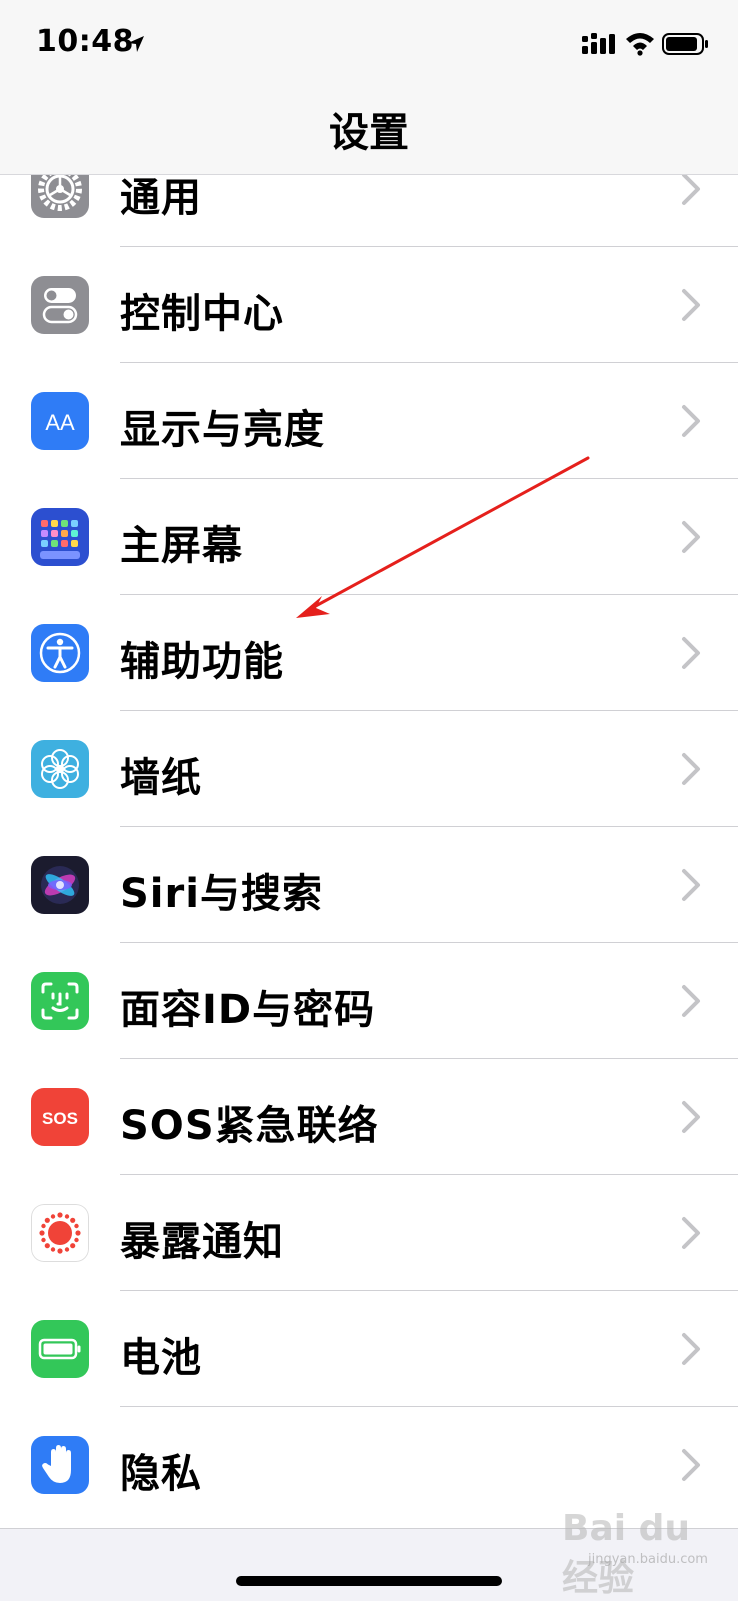 The image size is (738, 1601). I want to click on settings-row-privacy: 隐私, so click(369, 1465).